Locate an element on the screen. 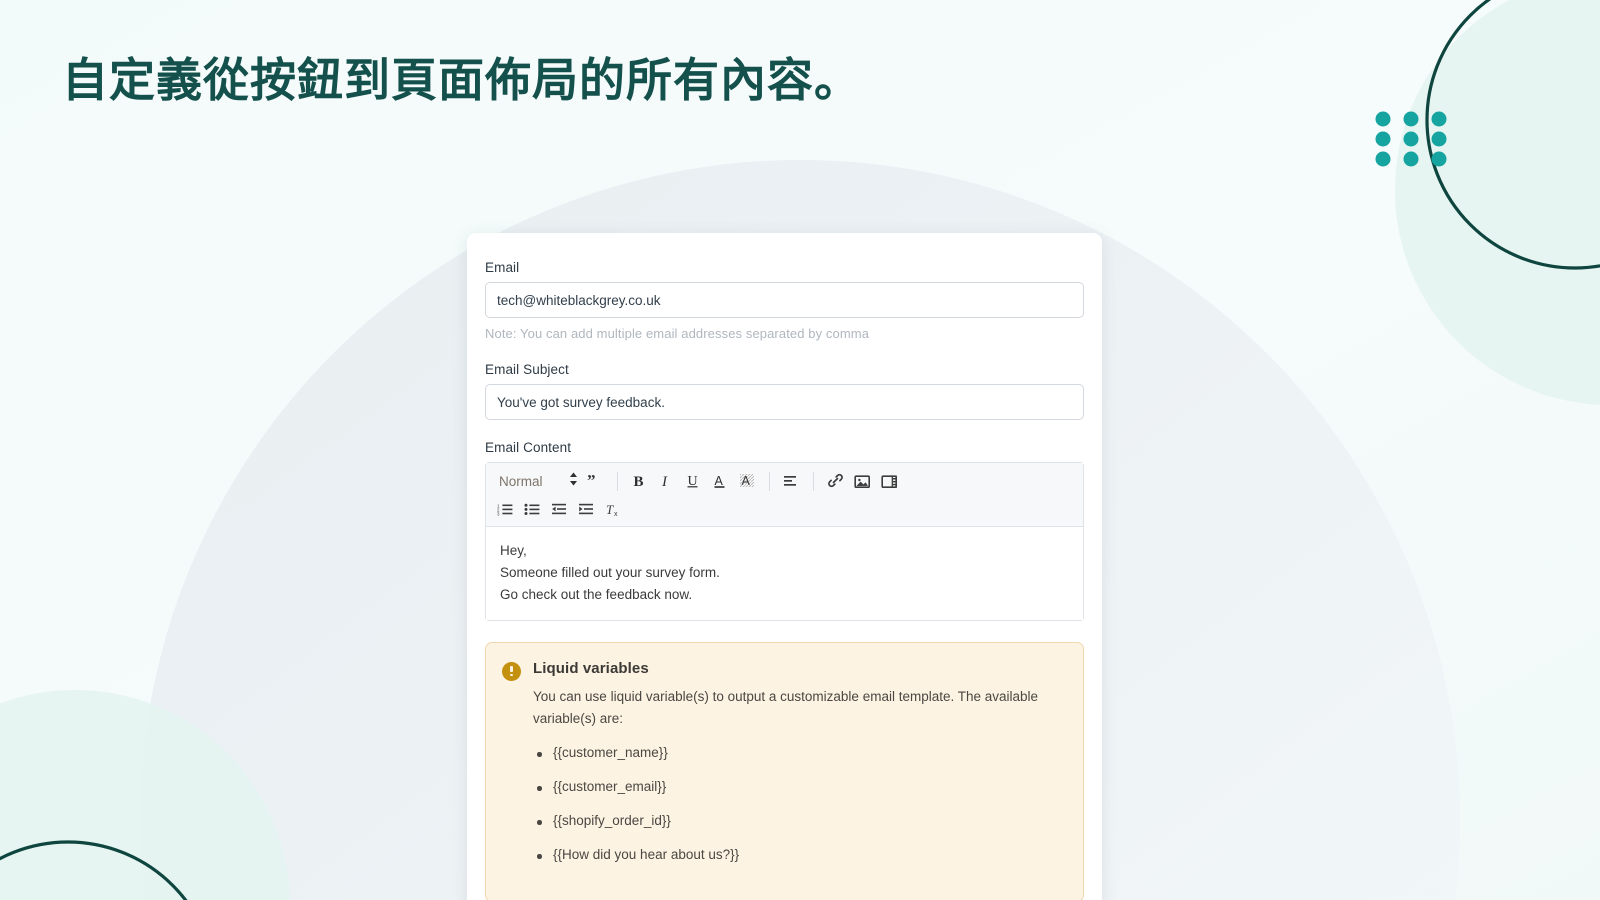  dot-grid-decoration is located at coordinates (1411, 139).